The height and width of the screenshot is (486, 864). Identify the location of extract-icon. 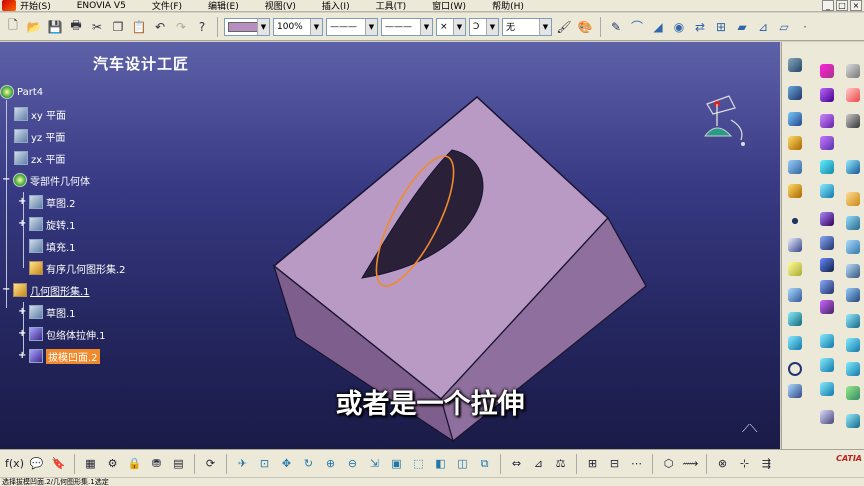
(853, 295).